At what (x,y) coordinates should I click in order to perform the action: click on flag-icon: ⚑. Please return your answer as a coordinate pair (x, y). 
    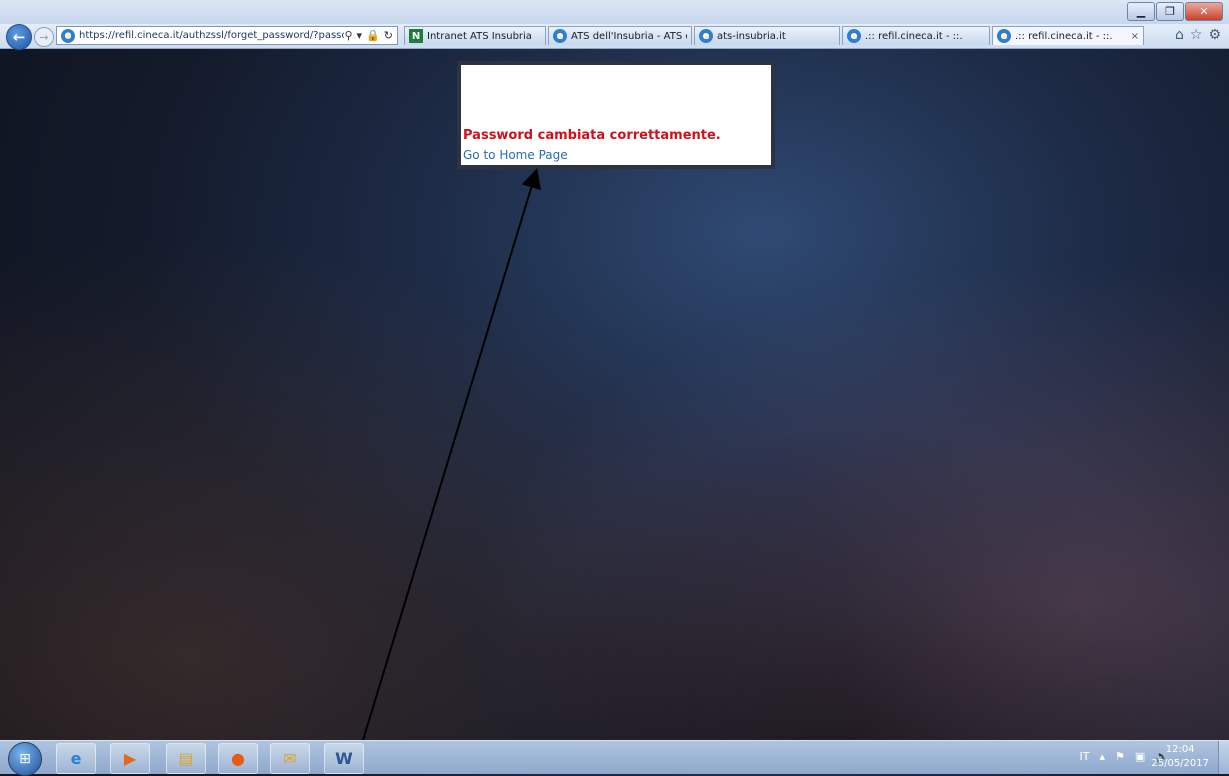
    Looking at the image, I should click on (1120, 756).